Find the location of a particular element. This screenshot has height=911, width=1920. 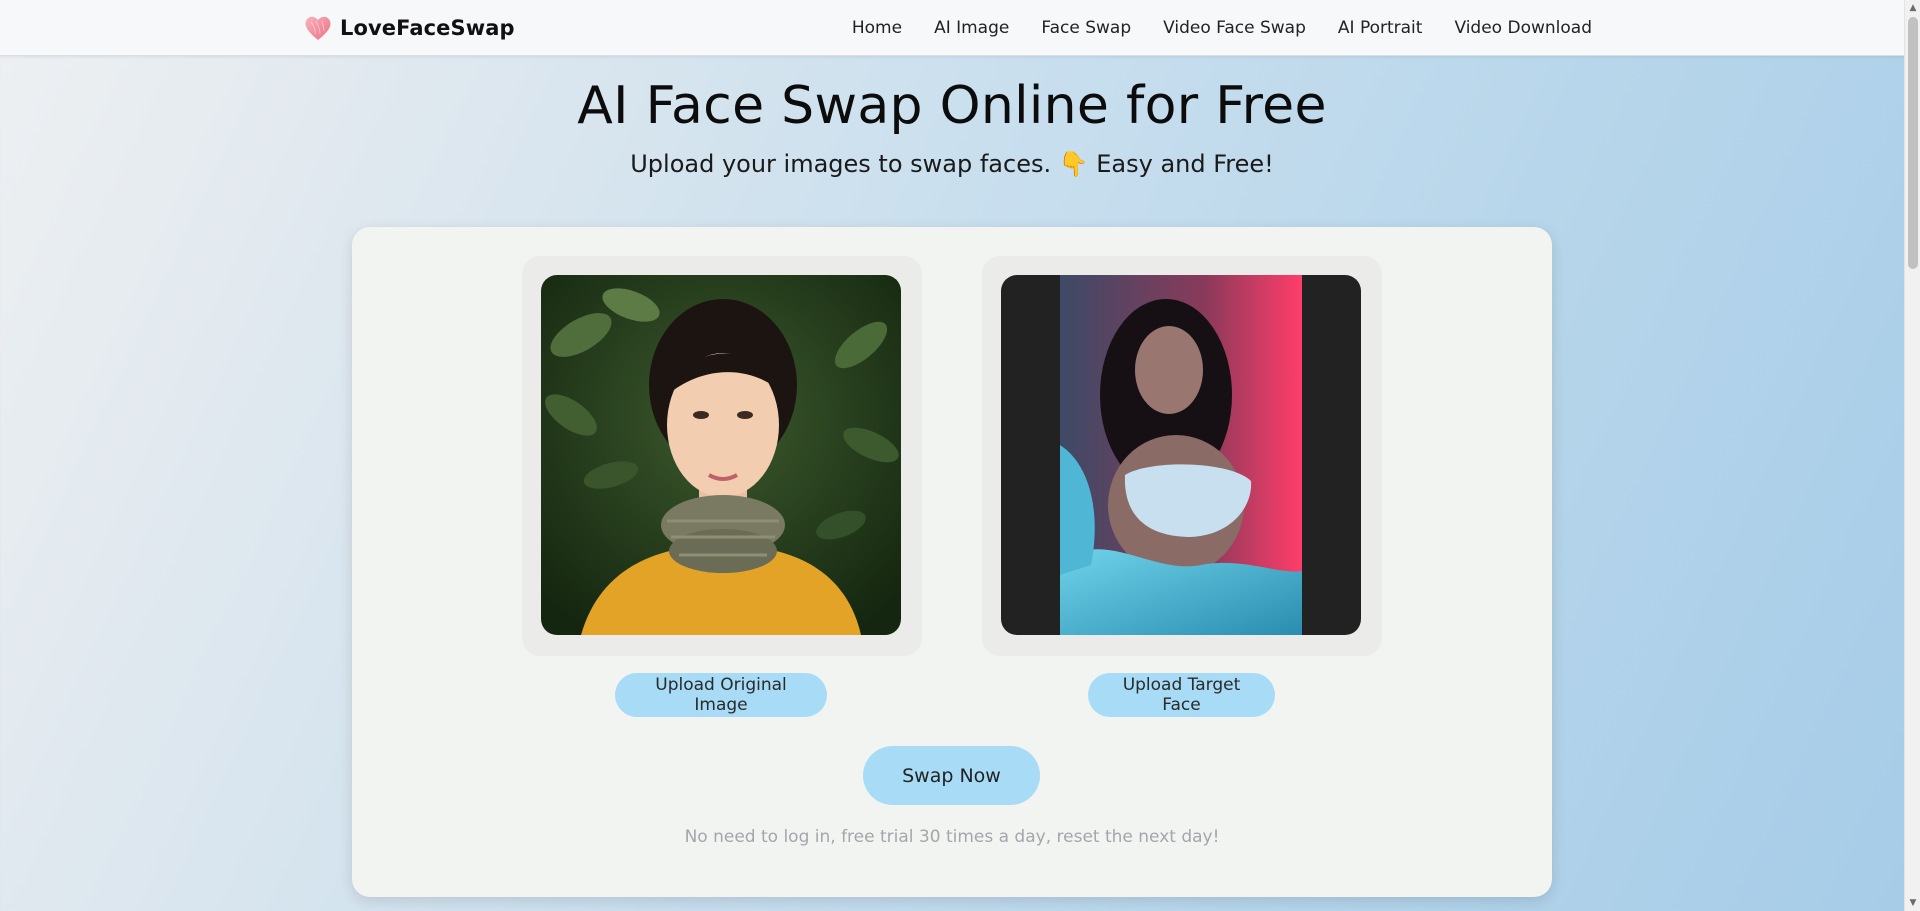

upload-original-image-button: Upload Original Image is located at coordinates (721, 695).